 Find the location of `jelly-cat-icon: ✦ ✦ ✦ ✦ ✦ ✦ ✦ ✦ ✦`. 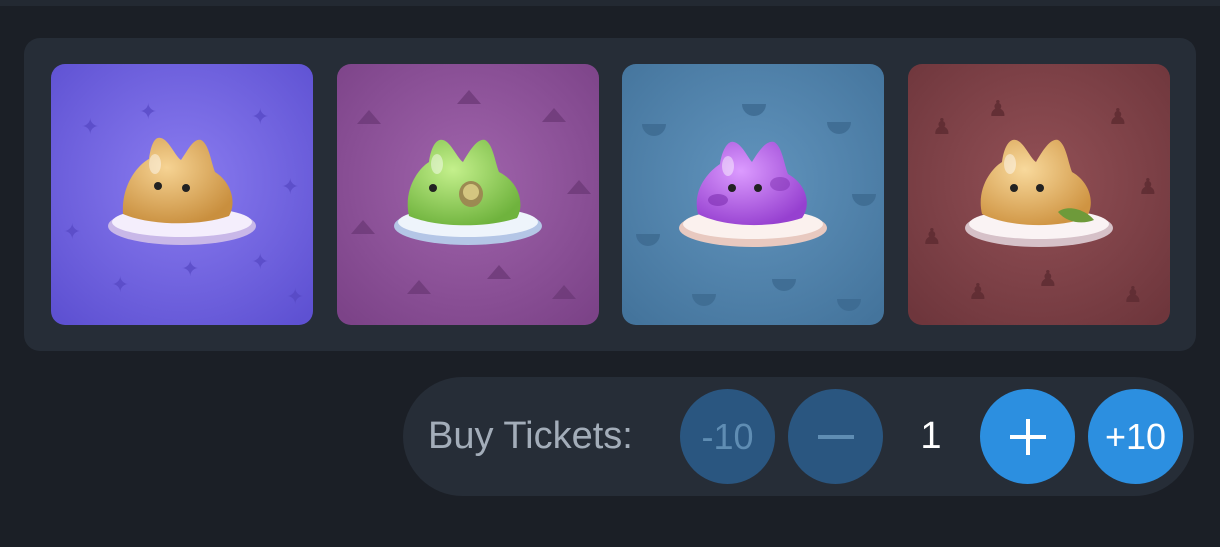

jelly-cat-icon: ✦ ✦ ✦ ✦ ✦ ✦ ✦ ✦ ✦ is located at coordinates (182, 194).